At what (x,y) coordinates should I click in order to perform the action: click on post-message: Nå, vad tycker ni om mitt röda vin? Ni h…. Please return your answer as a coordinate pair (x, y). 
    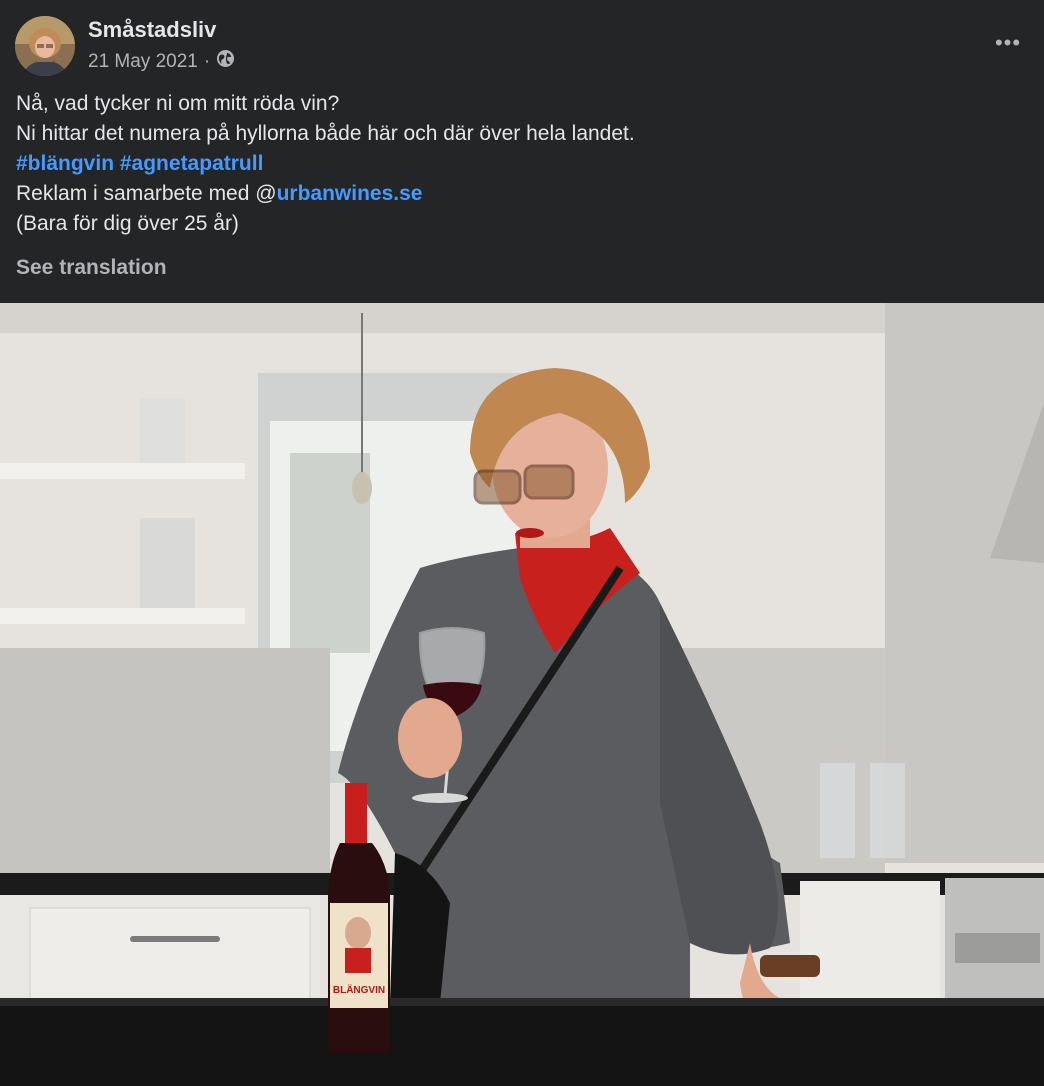
    Looking at the image, I should click on (516, 164).